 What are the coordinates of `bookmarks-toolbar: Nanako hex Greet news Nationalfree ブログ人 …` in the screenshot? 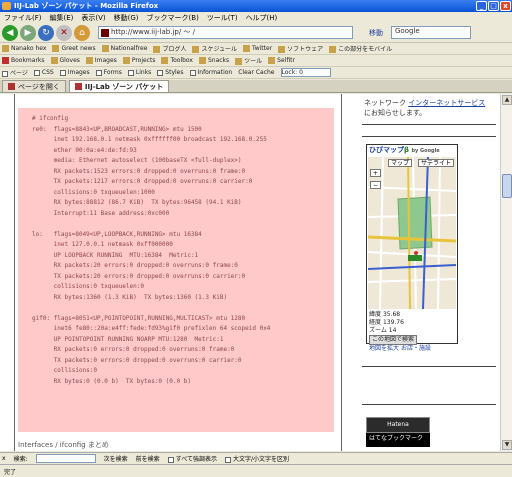 It's located at (256, 49).